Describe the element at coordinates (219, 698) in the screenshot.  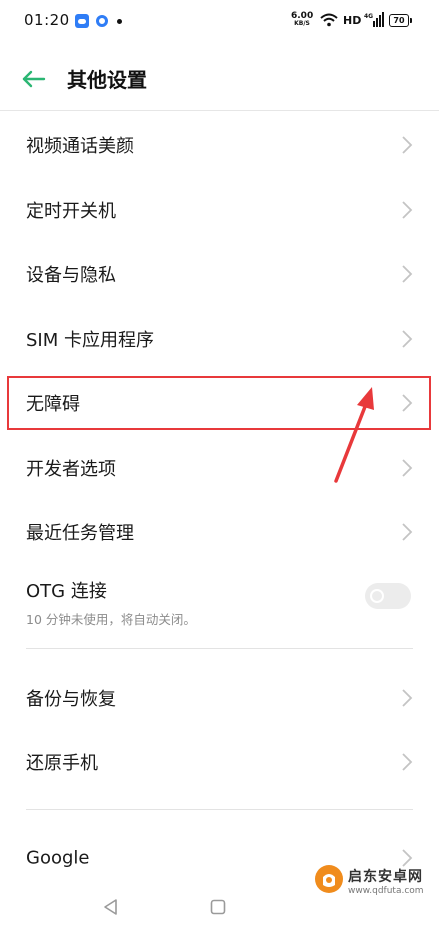
I see `settings-item-backup-restore: 备份与恢复` at that location.